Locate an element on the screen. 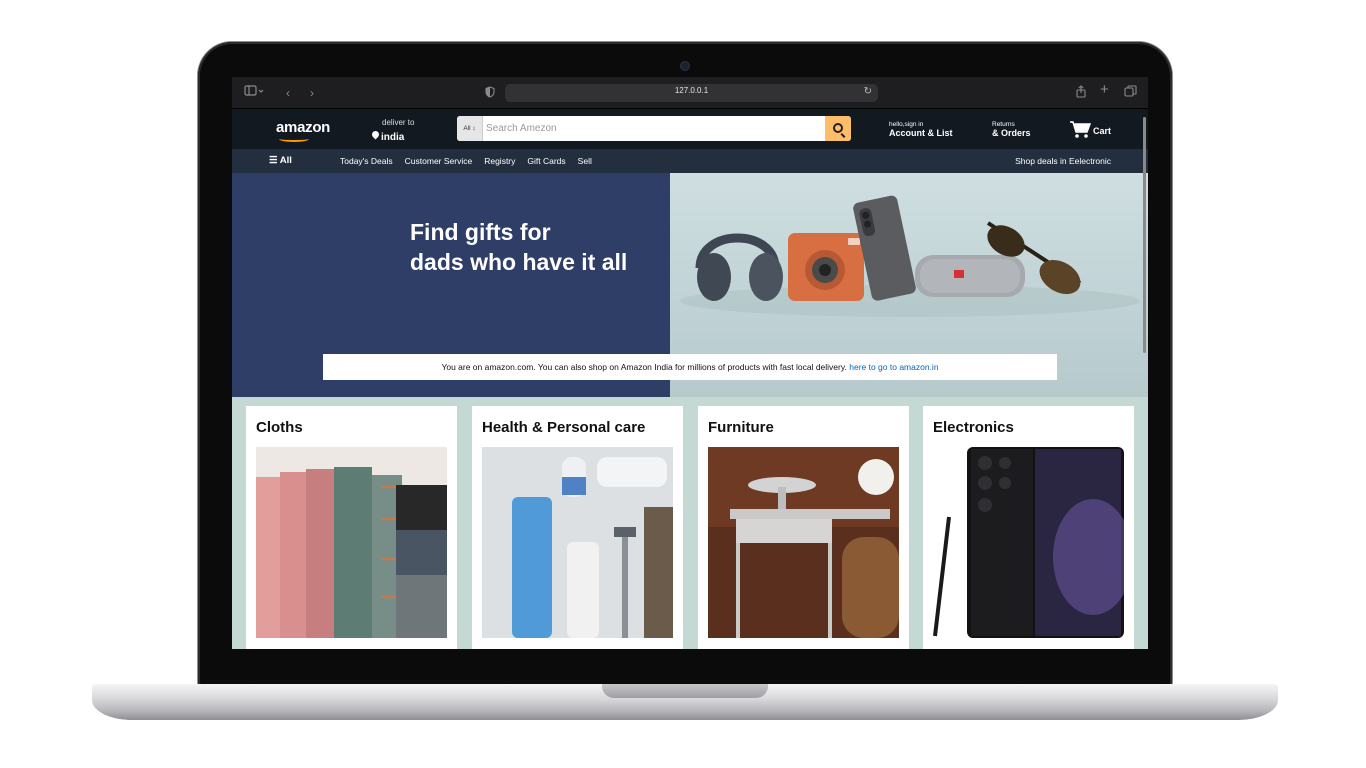 The height and width of the screenshot is (768, 1366). new-tab-icon: + is located at coordinates (1104, 90).